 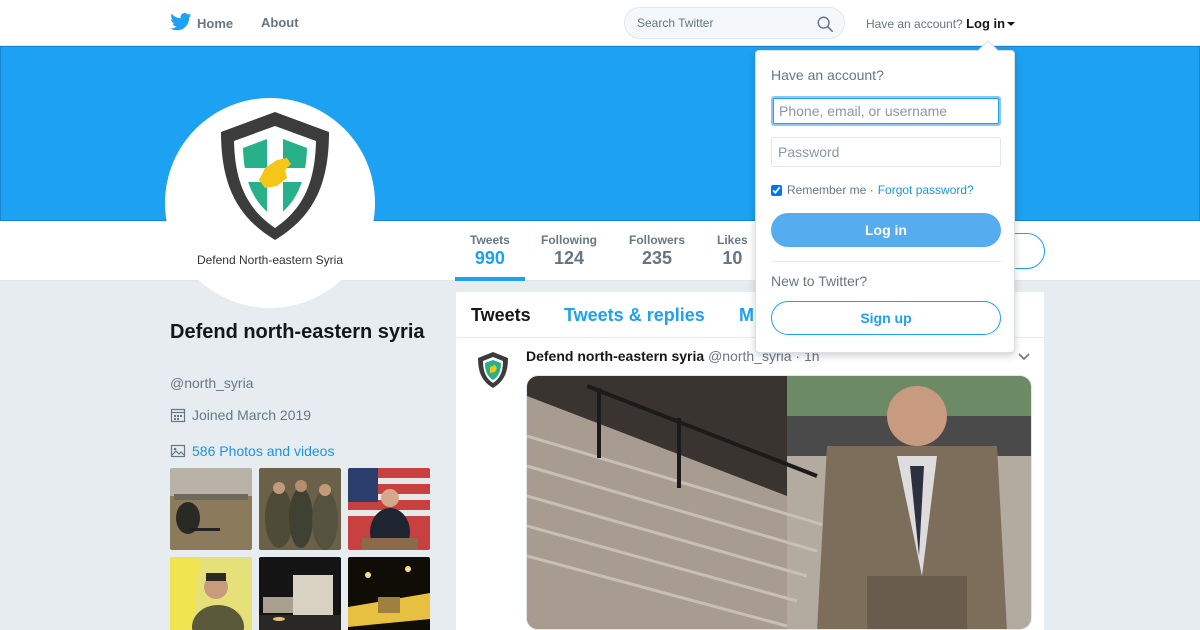 What do you see at coordinates (827, 75) in the screenshot?
I see `dropdown-title: Have an account?` at bounding box center [827, 75].